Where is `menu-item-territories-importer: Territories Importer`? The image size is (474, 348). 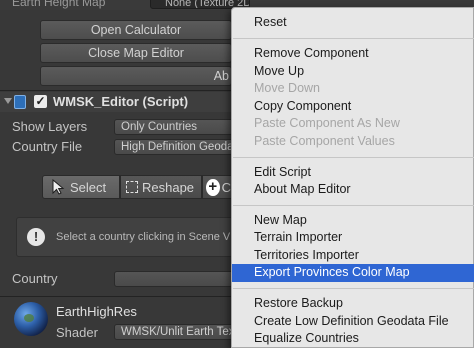
menu-item-territories-importer: Territories Importer is located at coordinates (353, 256).